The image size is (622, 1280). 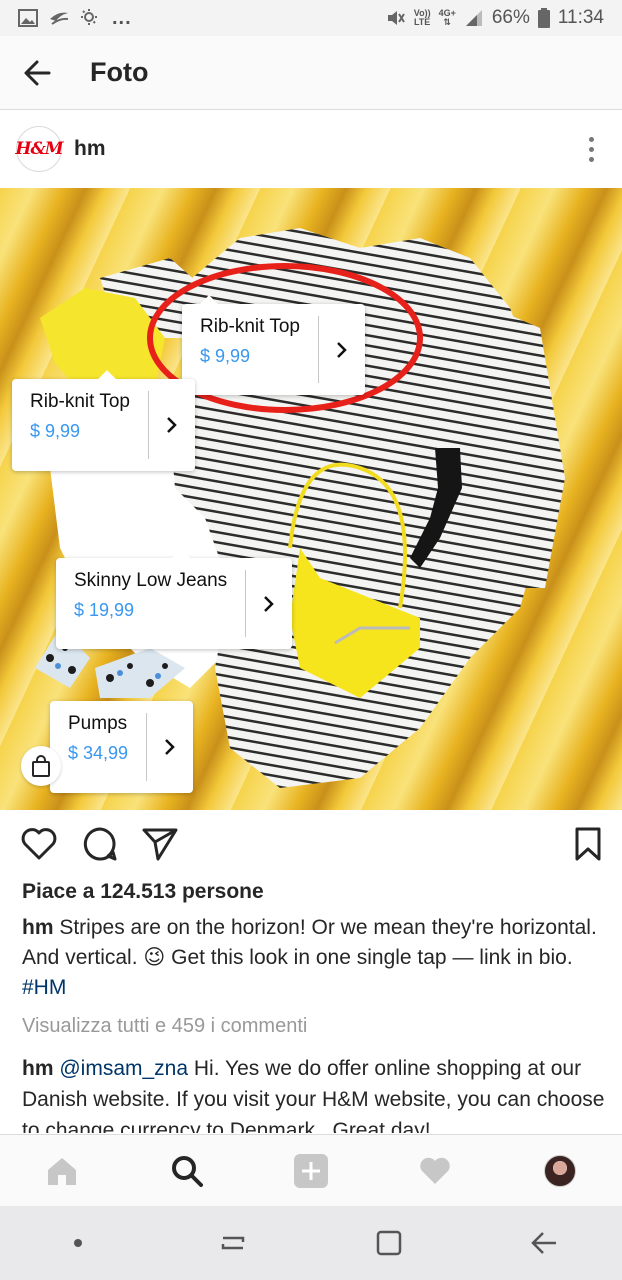 I want to click on system-home-button, so click(x=389, y=1243).